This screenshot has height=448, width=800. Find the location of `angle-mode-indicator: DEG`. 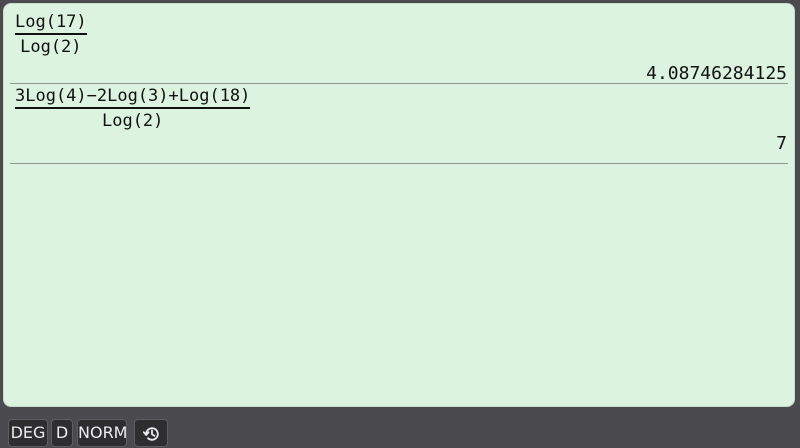

angle-mode-indicator: DEG is located at coordinates (28, 433).